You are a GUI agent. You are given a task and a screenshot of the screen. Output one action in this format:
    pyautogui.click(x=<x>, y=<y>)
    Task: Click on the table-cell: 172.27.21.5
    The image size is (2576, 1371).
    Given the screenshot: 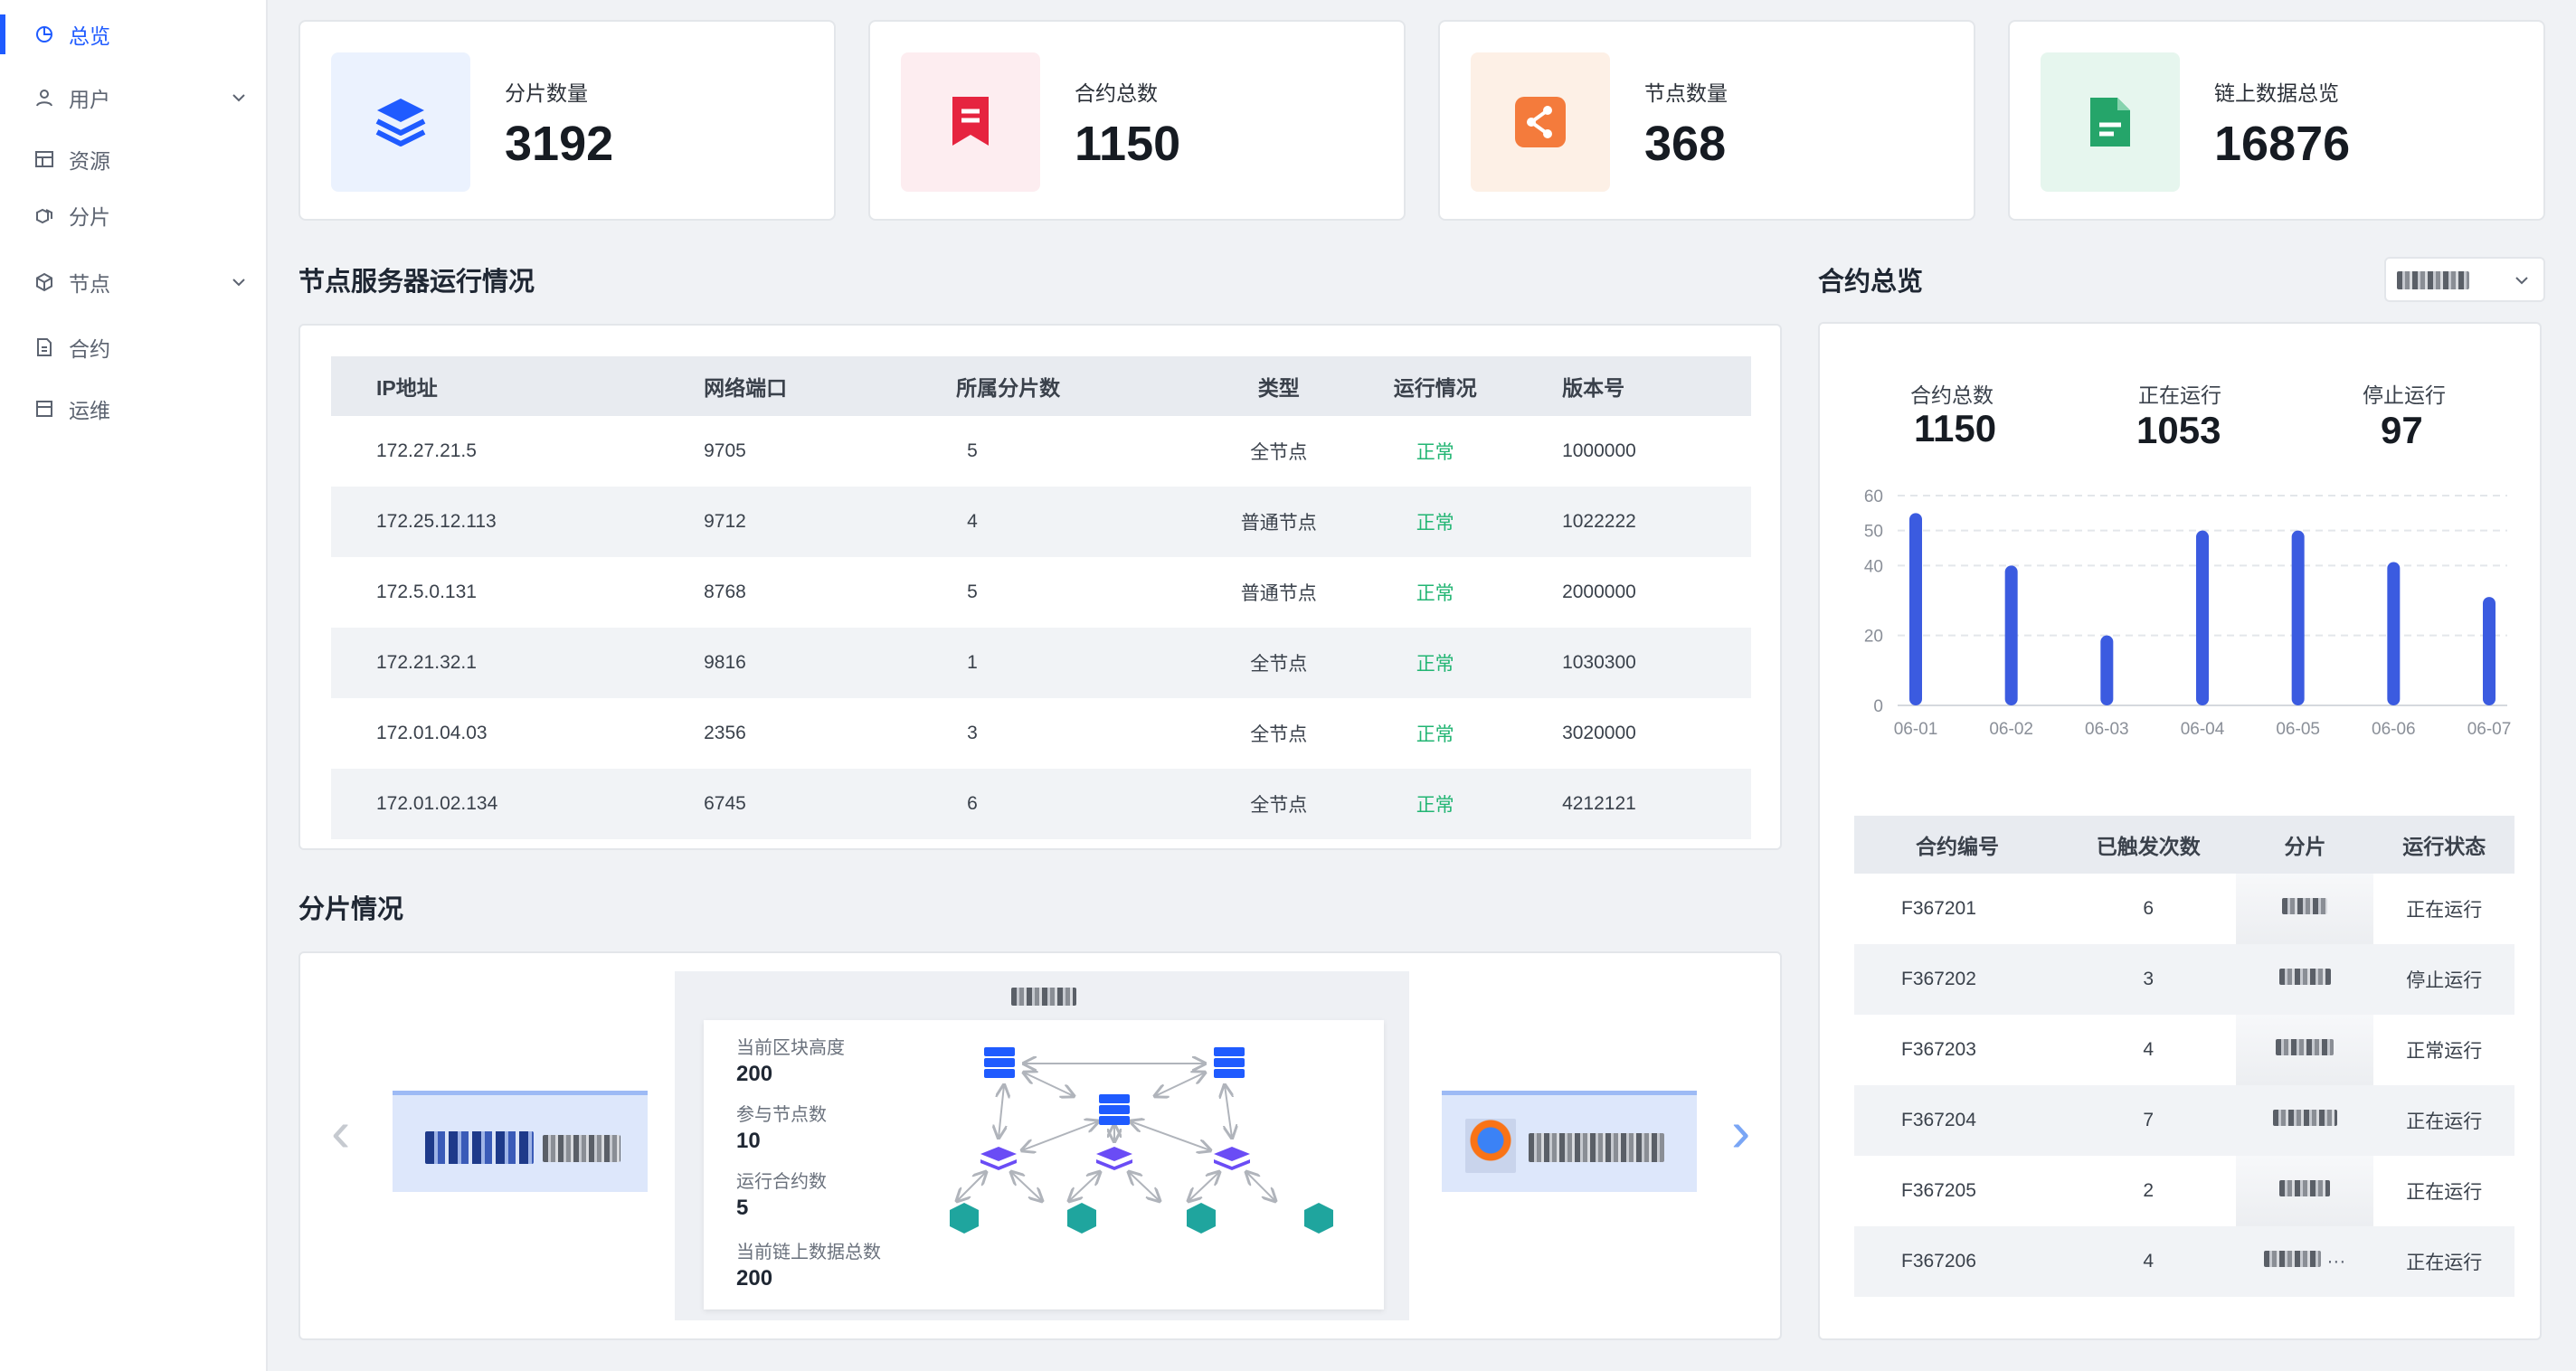 What is the action you would take?
    pyautogui.click(x=427, y=450)
    